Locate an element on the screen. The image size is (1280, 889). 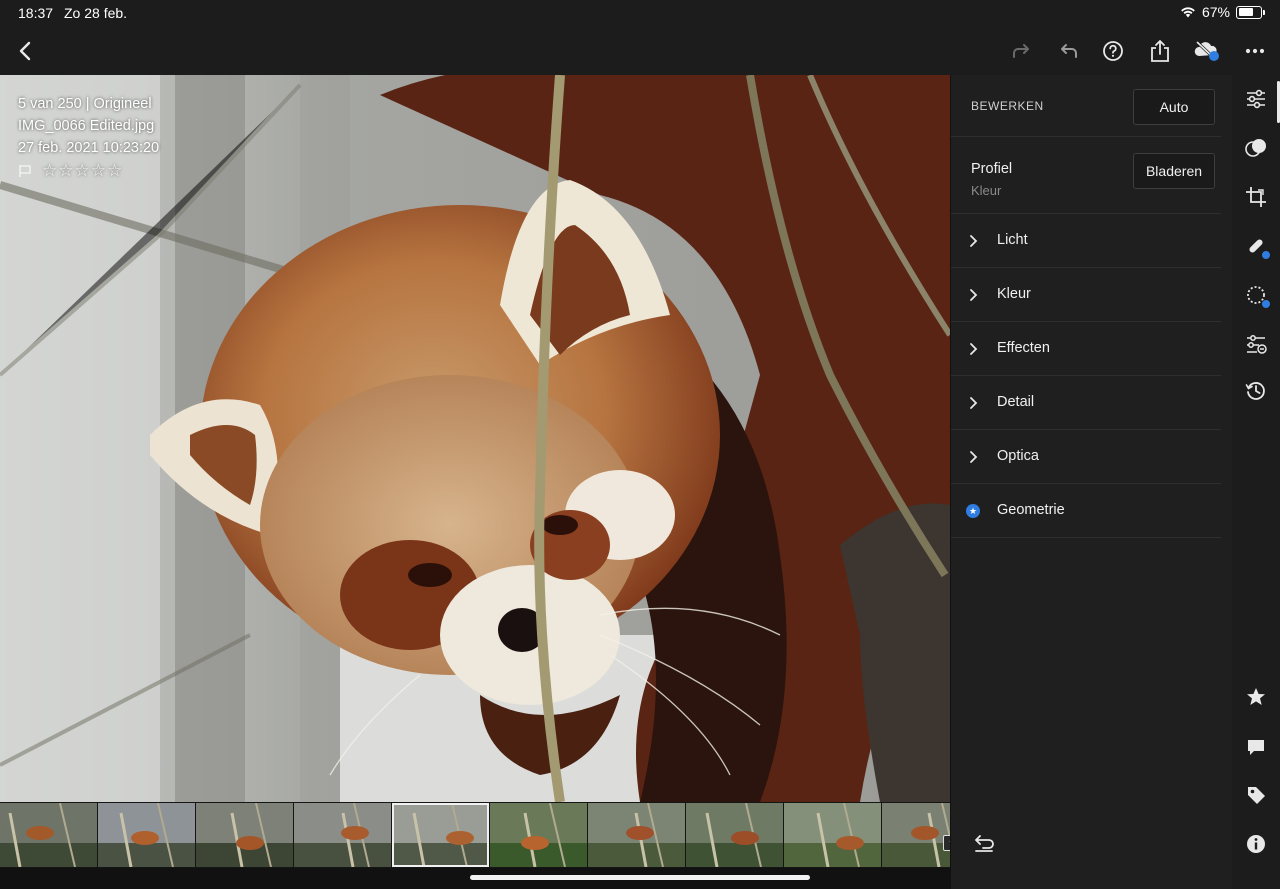
comment-icon is located at coordinates (1256, 747).